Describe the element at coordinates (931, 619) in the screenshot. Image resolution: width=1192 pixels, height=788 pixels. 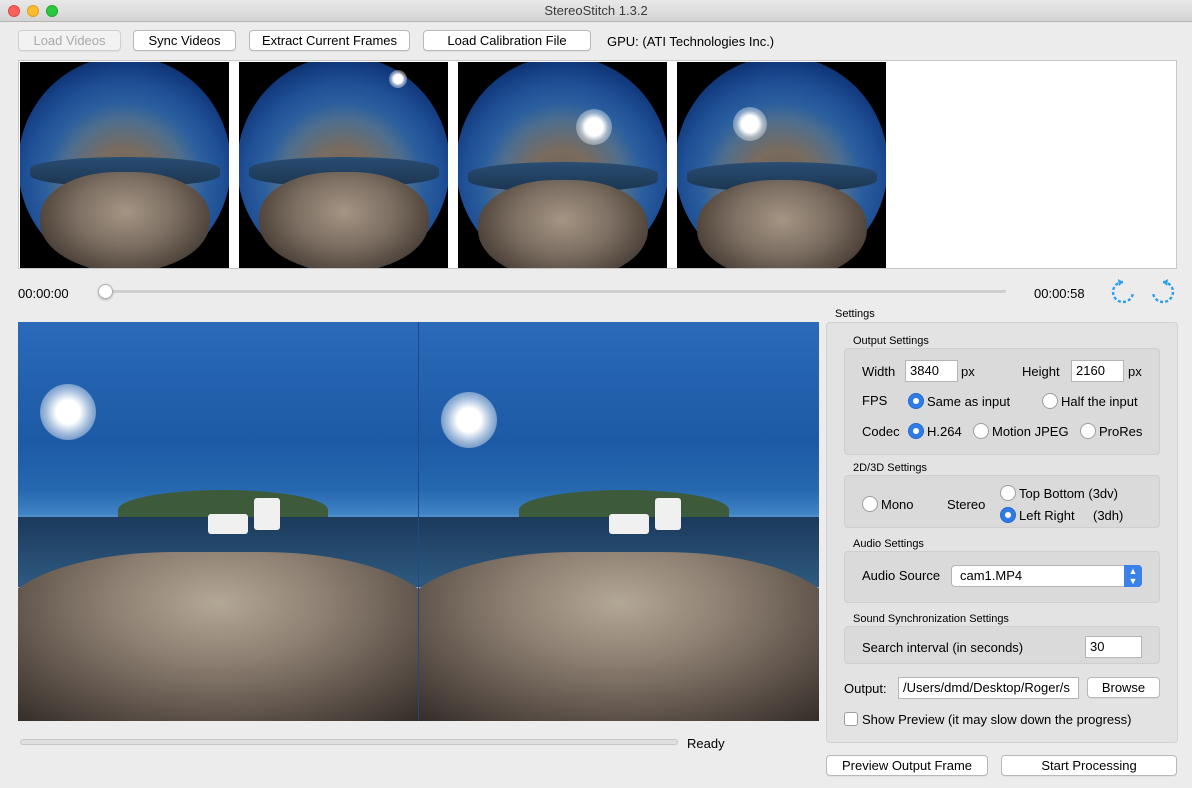
I see `sound-sync-title: Sound Synchronization Settings` at that location.